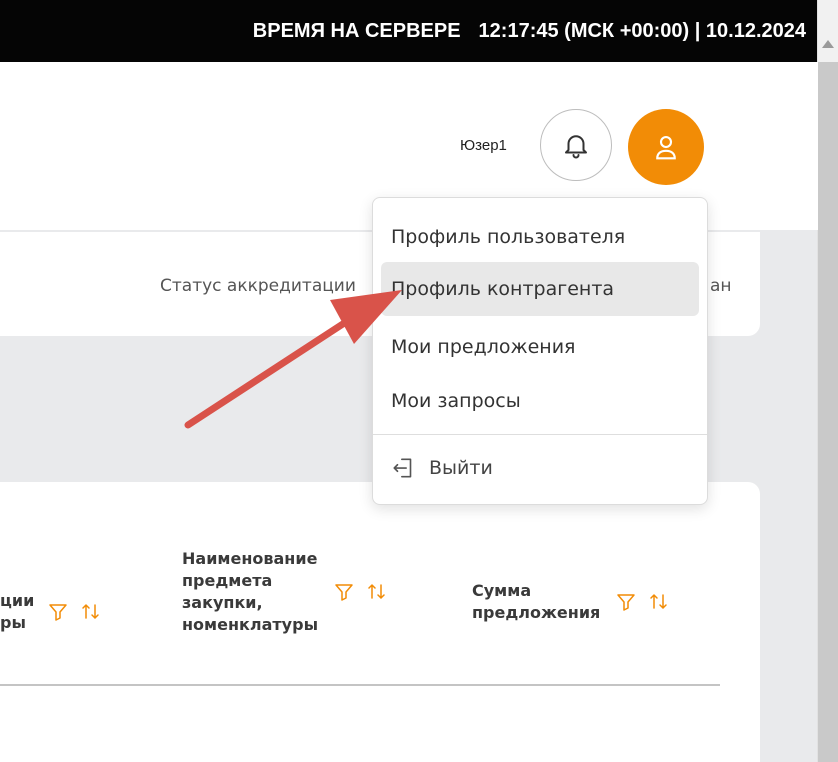 This screenshot has width=838, height=762. Describe the element at coordinates (456, 401) in the screenshot. I see `menu-item-label: Мои запросы` at that location.